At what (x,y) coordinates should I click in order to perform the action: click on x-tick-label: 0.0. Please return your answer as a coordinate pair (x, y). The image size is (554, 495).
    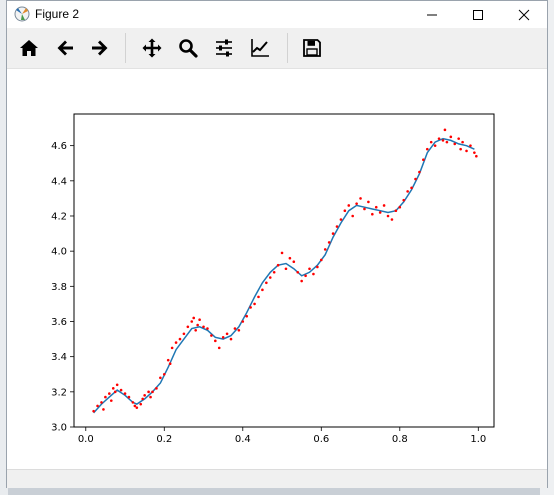
    Looking at the image, I should click on (86, 439).